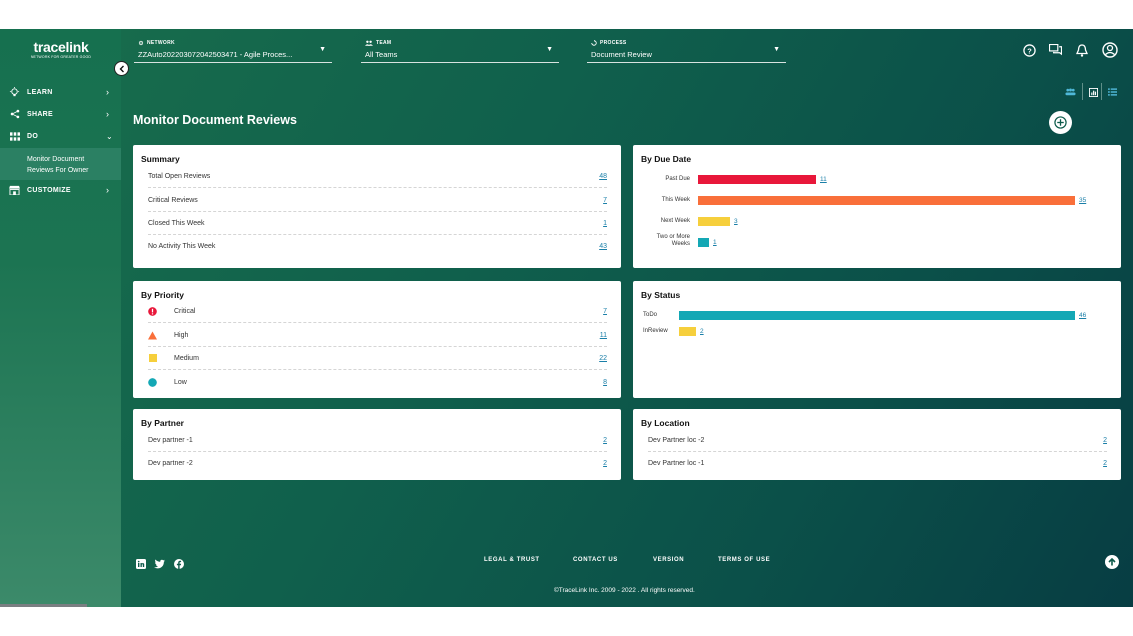 The image size is (1133, 636). Describe the element at coordinates (613, 43) in the screenshot. I see `process-caption: PROCESS` at that location.